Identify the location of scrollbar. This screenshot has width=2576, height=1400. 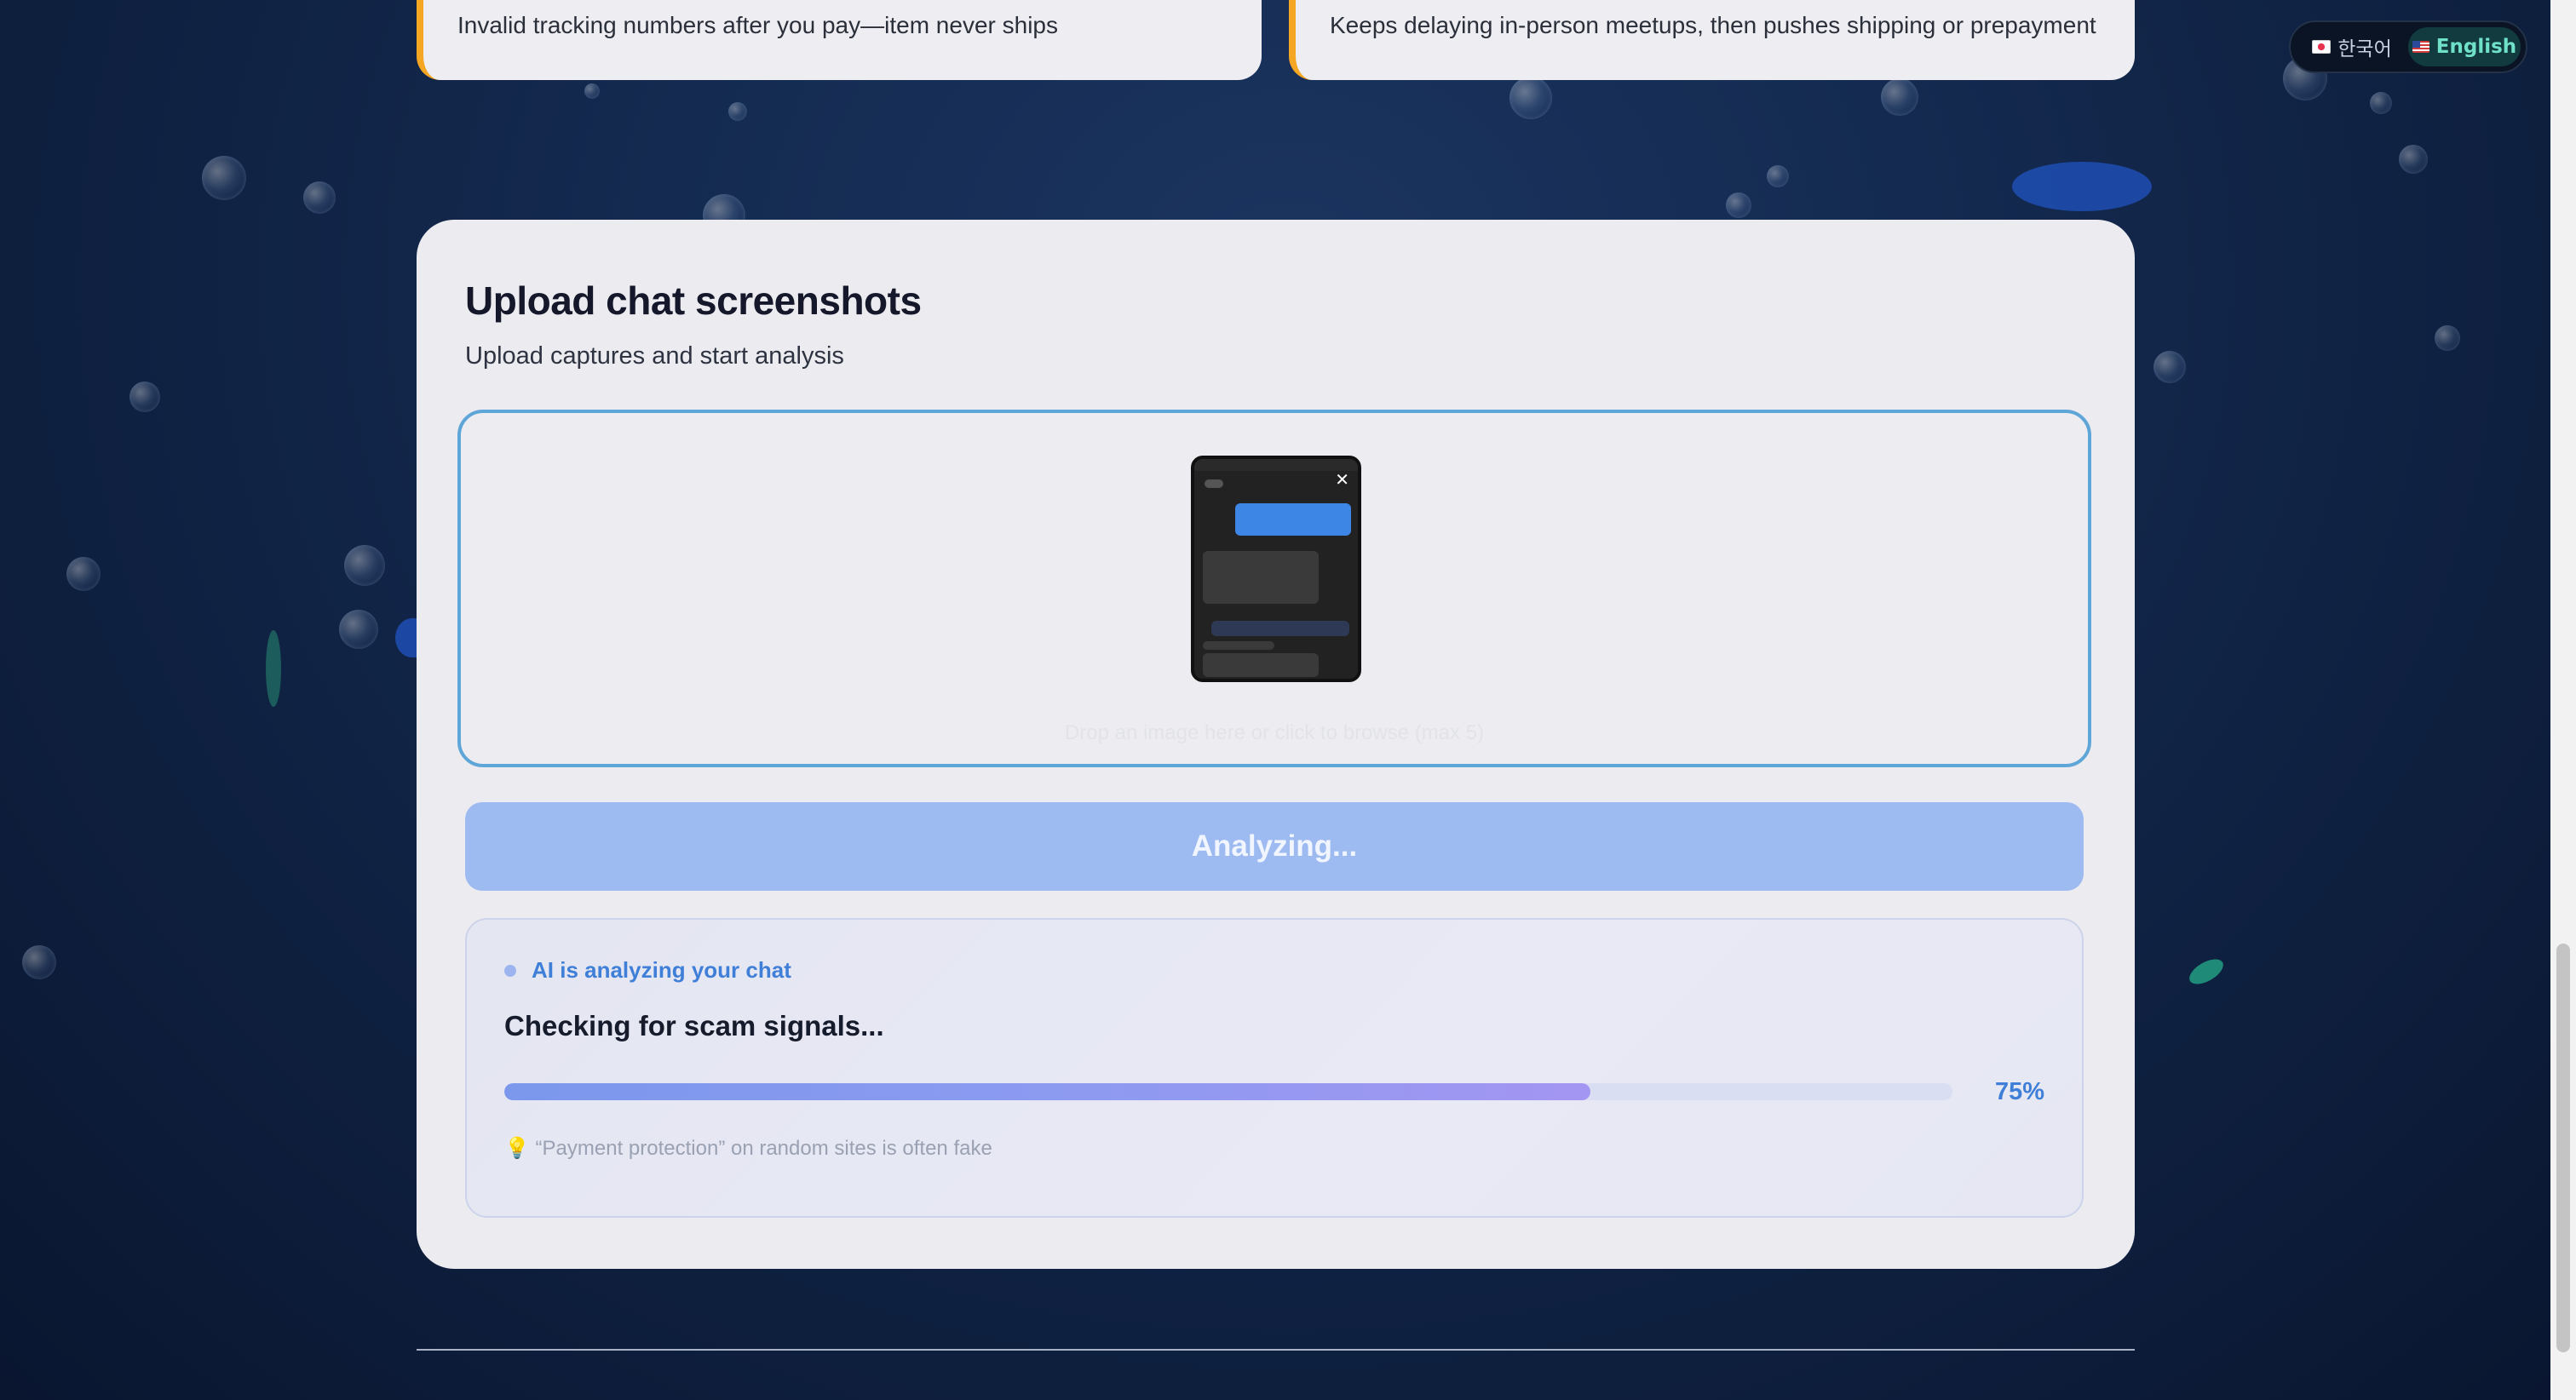
(2563, 700).